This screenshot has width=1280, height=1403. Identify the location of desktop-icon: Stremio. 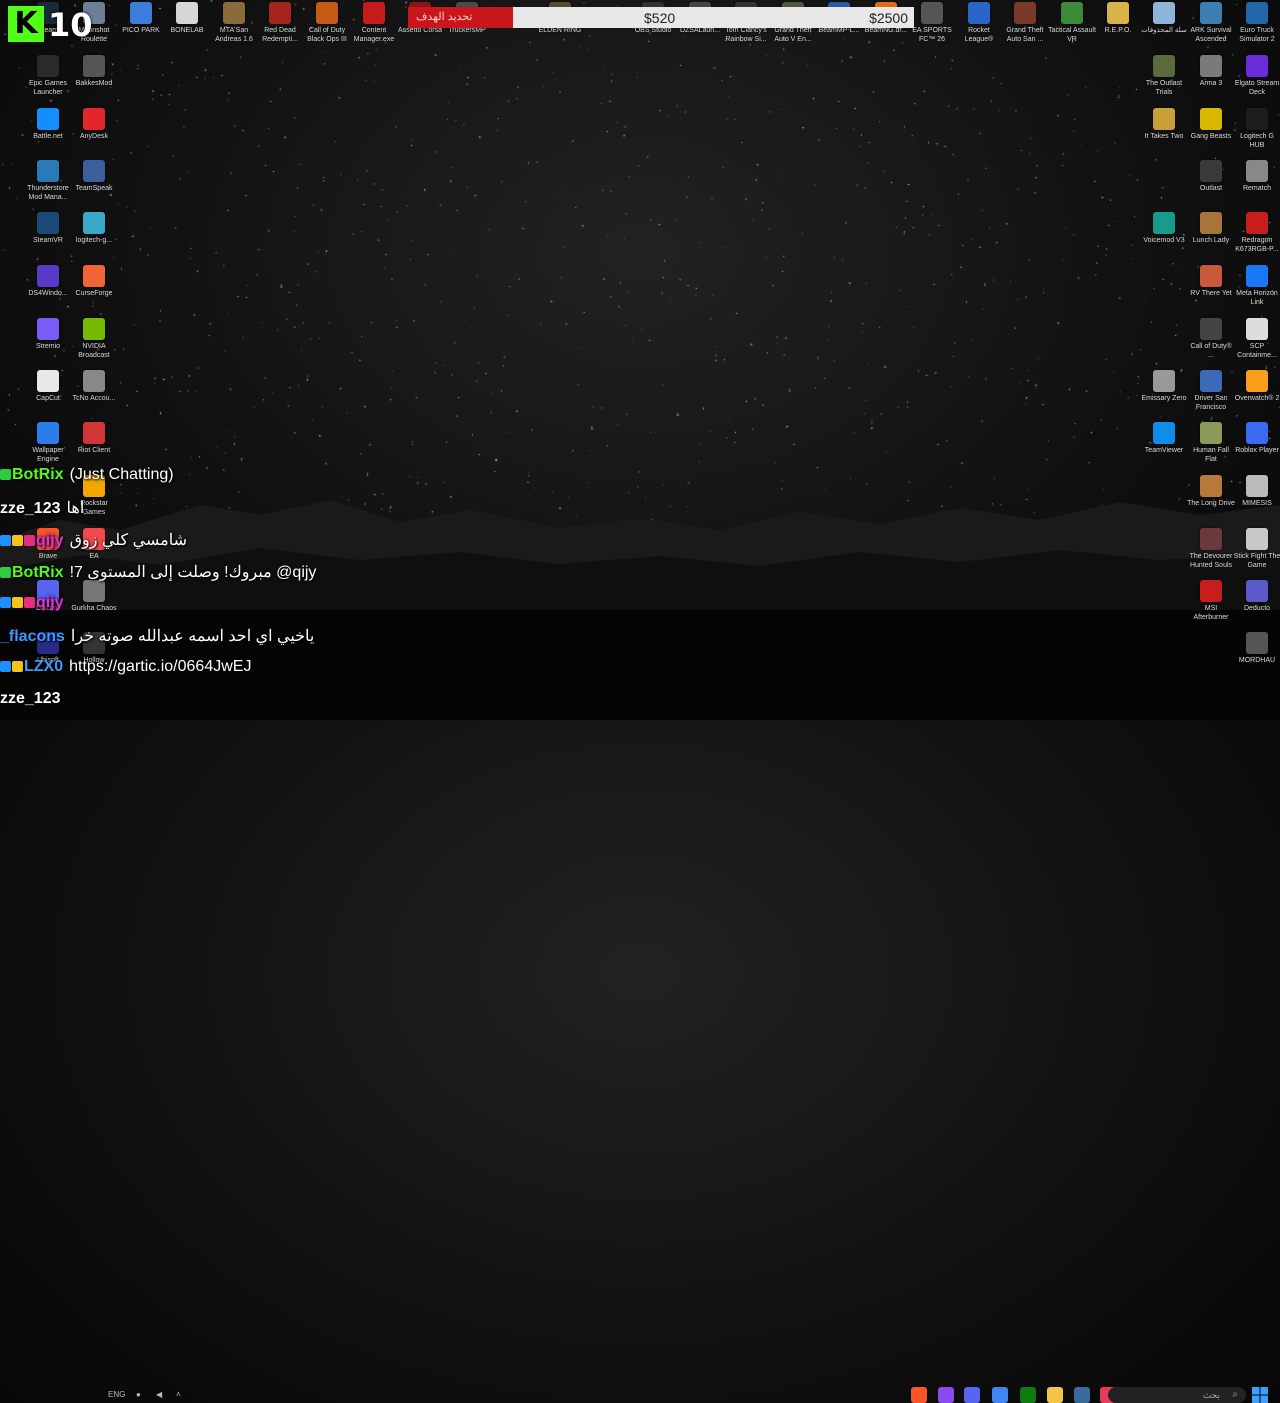
(48, 334).